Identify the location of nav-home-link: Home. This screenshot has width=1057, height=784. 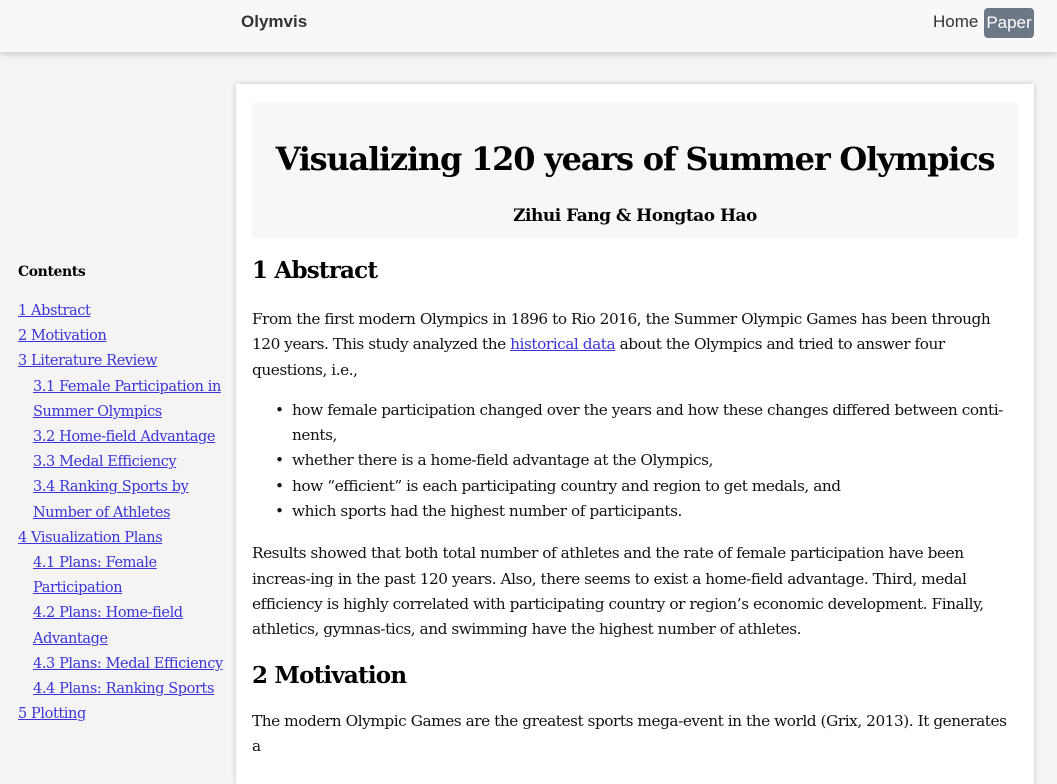
(955, 22).